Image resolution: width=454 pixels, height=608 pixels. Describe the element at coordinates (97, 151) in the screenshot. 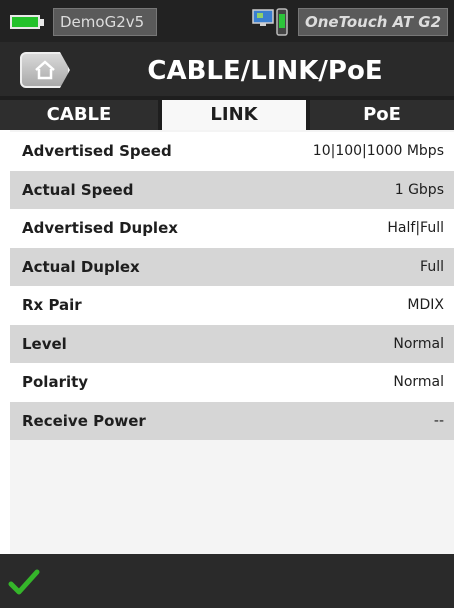

I see `row-label: Advertised Speed` at that location.